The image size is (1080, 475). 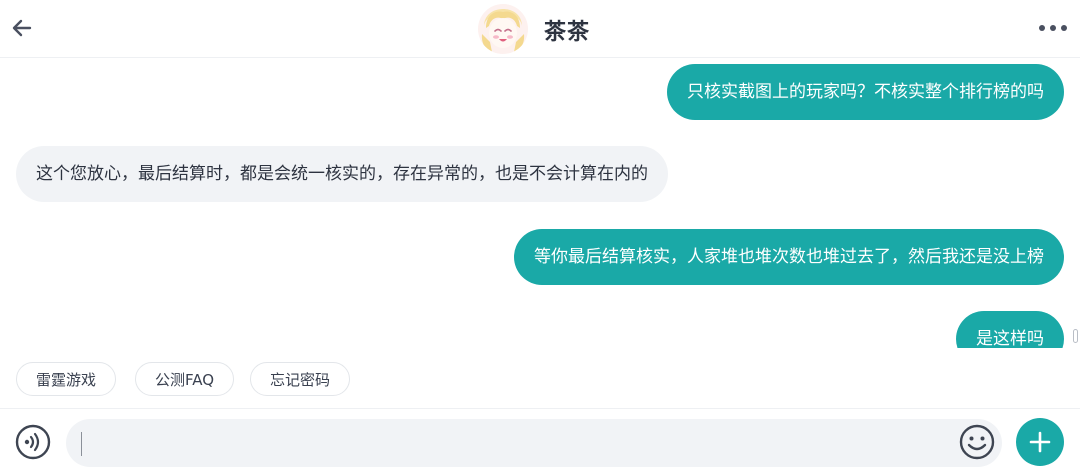 What do you see at coordinates (789, 257) in the screenshot?
I see `message-bubble-sent: 等你最后结算核实，人家堆也堆次数也堆过去了，然后我还是没上榜` at bounding box center [789, 257].